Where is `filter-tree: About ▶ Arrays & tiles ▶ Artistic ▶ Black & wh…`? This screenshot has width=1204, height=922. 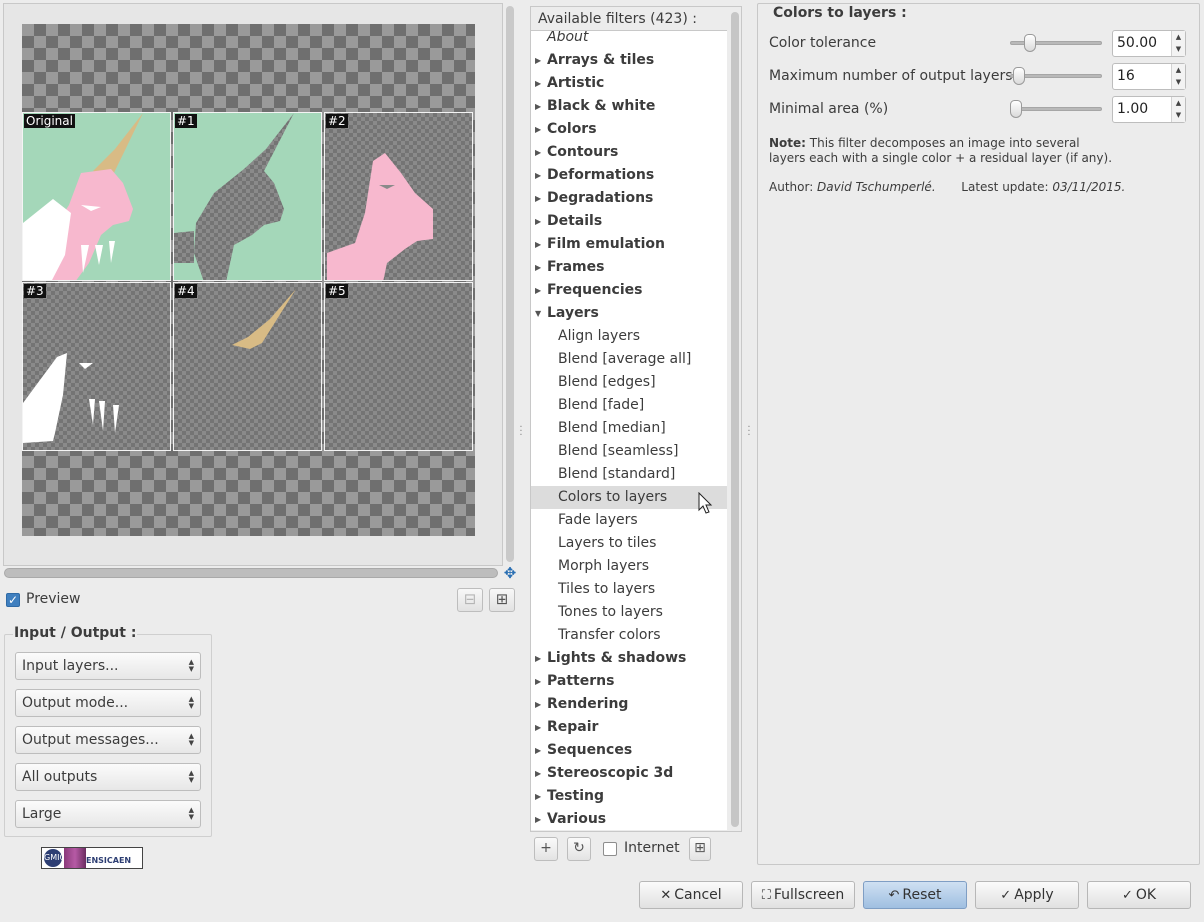 filter-tree: About ▶ Arrays & tiles ▶ Artistic ▶ Black & wh… is located at coordinates (629, 430).